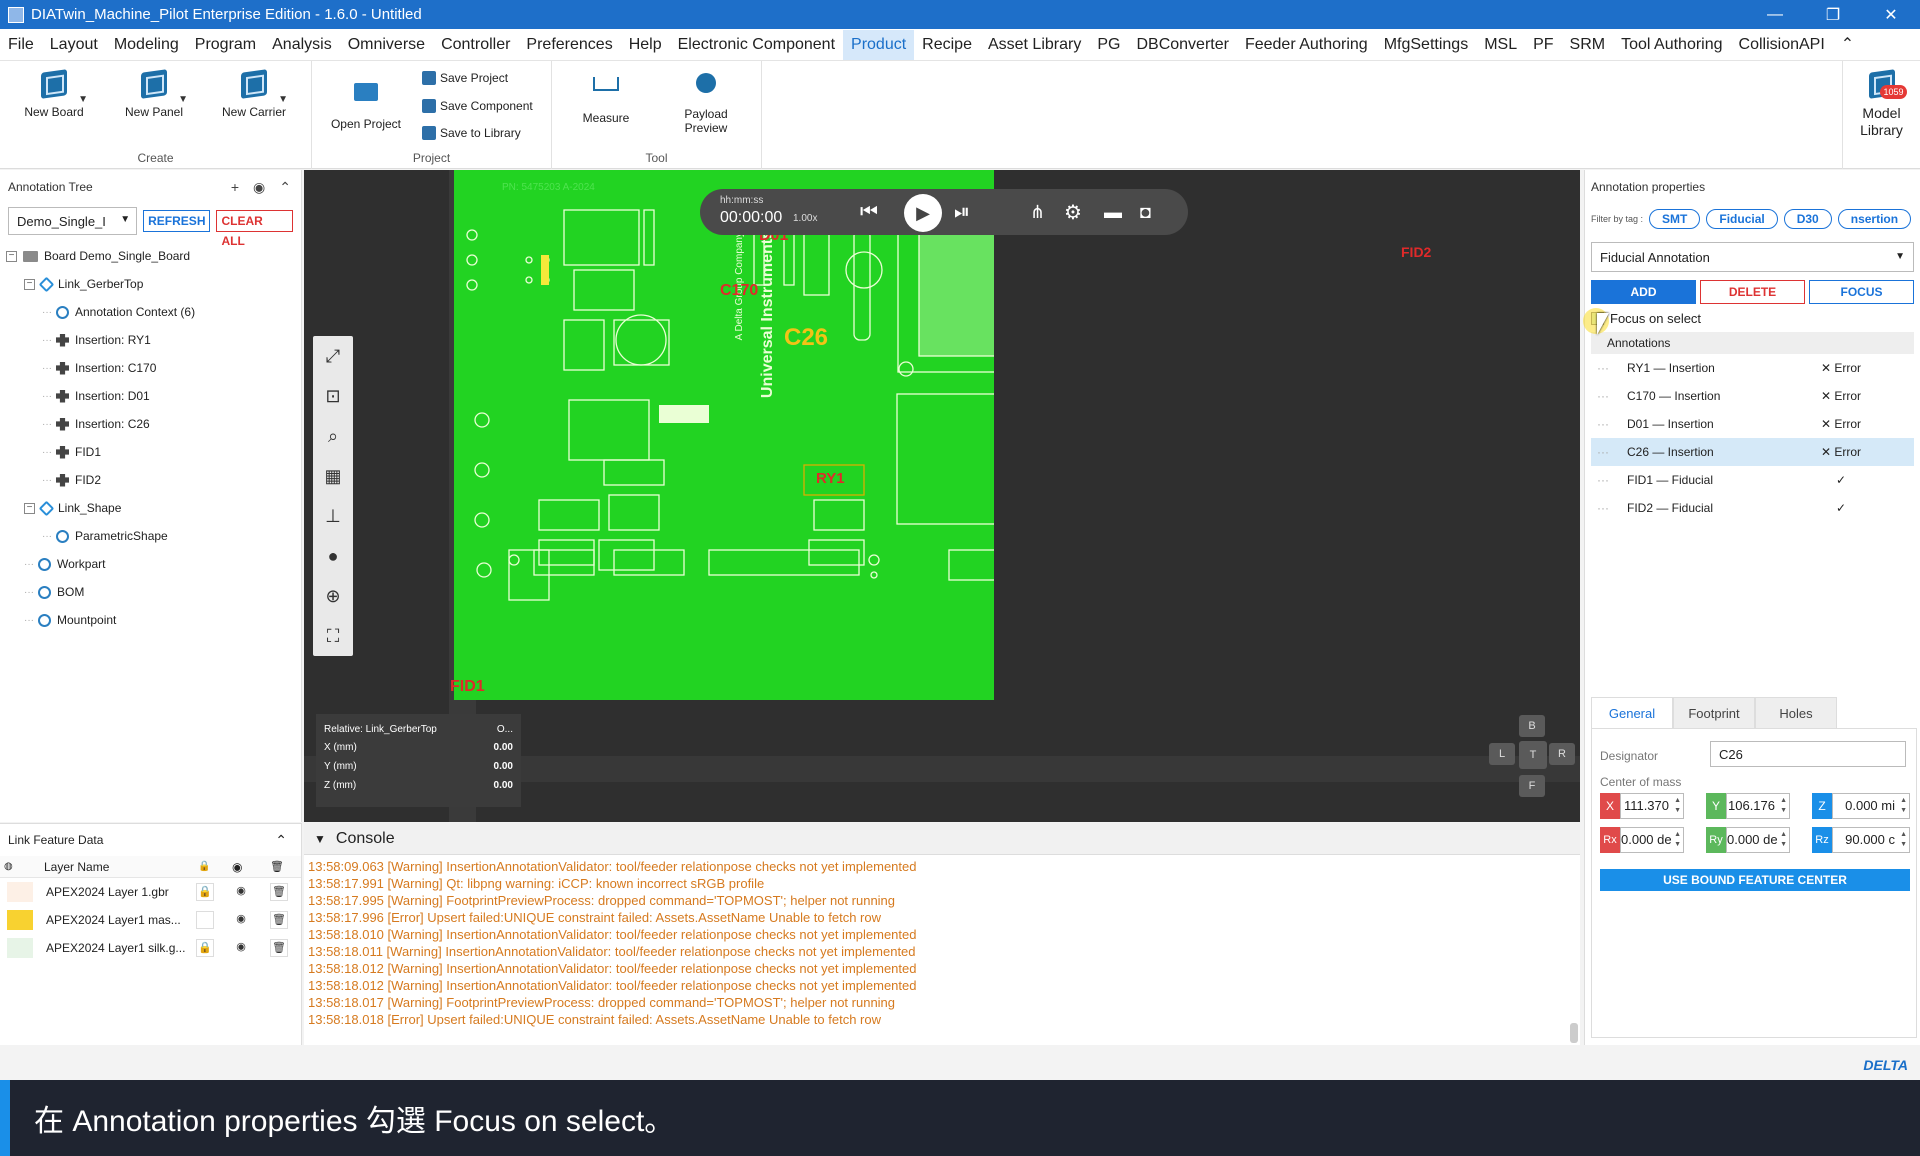 This screenshot has width=1920, height=1156. I want to click on new-board-button: New Board ▼, so click(54, 94).